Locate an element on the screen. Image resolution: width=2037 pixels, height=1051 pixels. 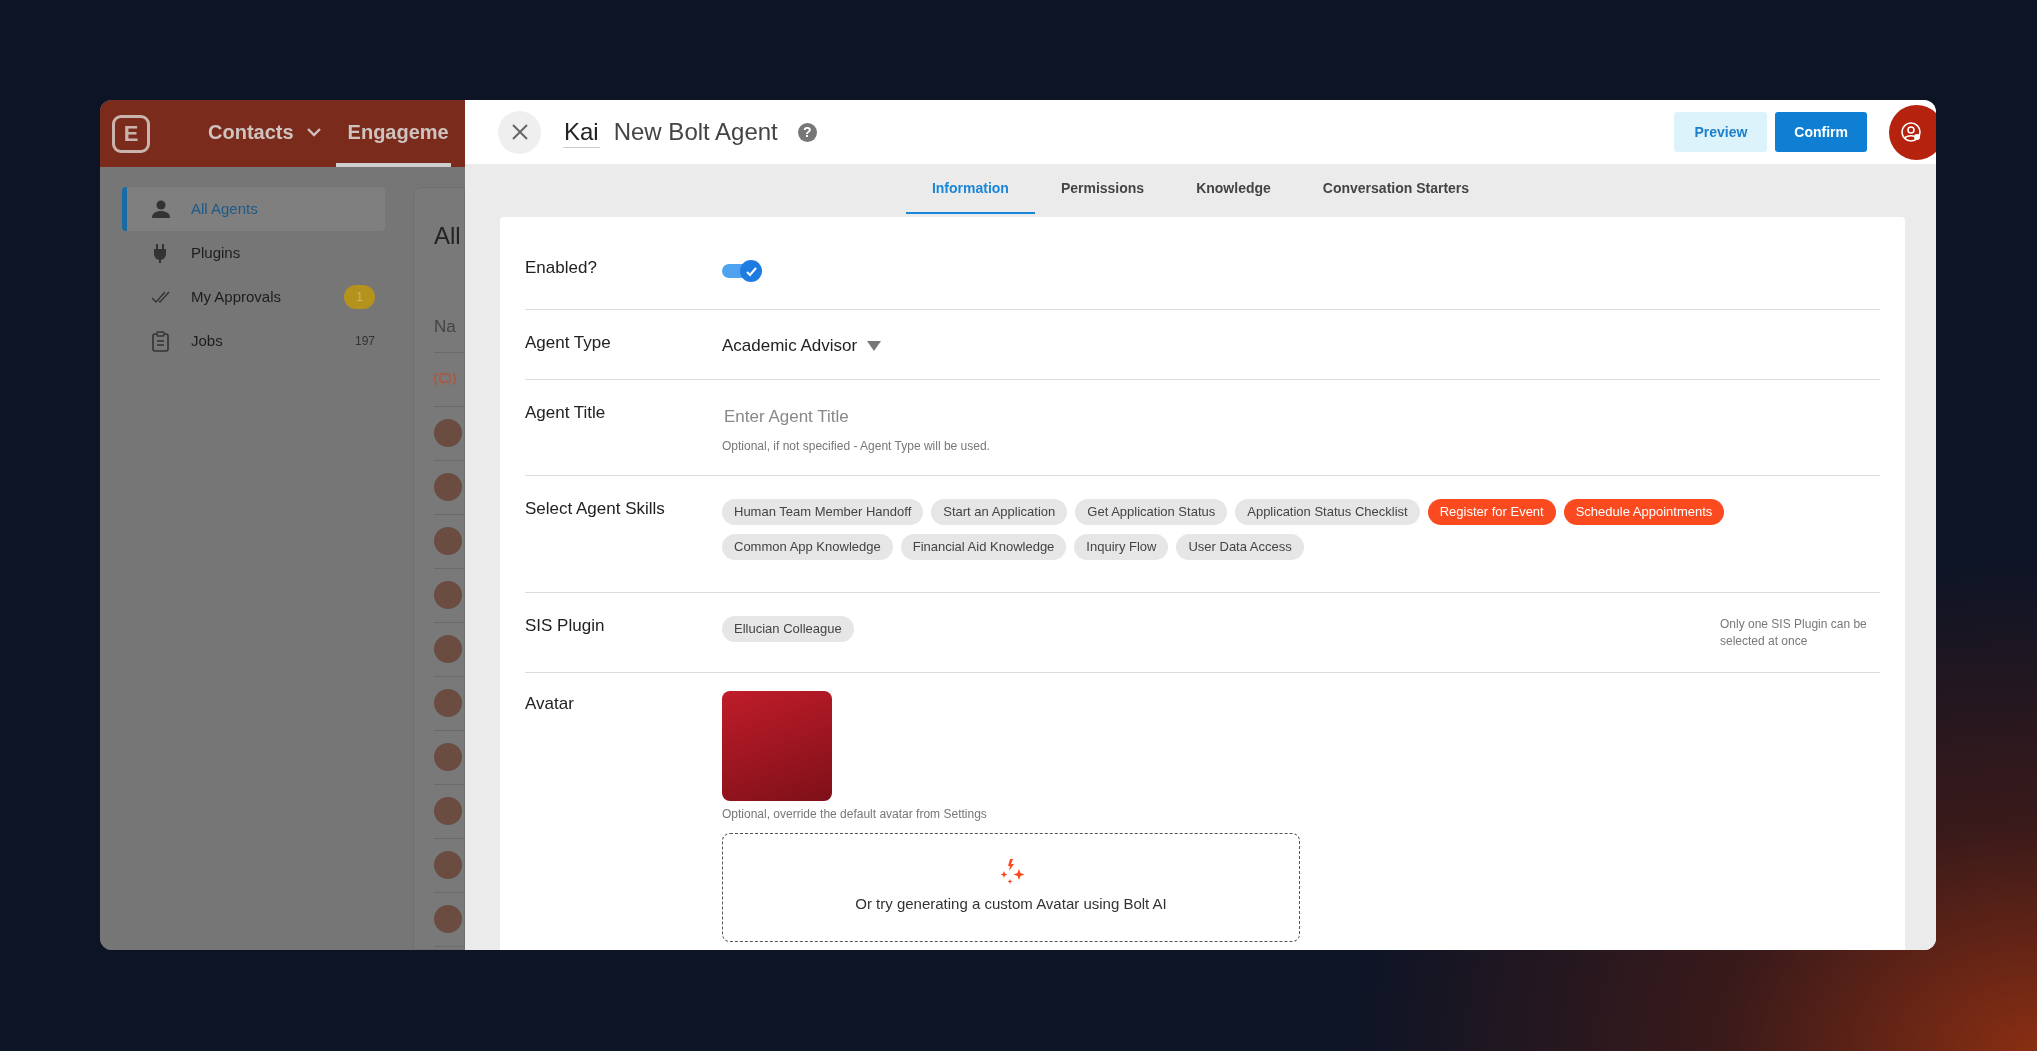
toggle-switch is located at coordinates (742, 271).